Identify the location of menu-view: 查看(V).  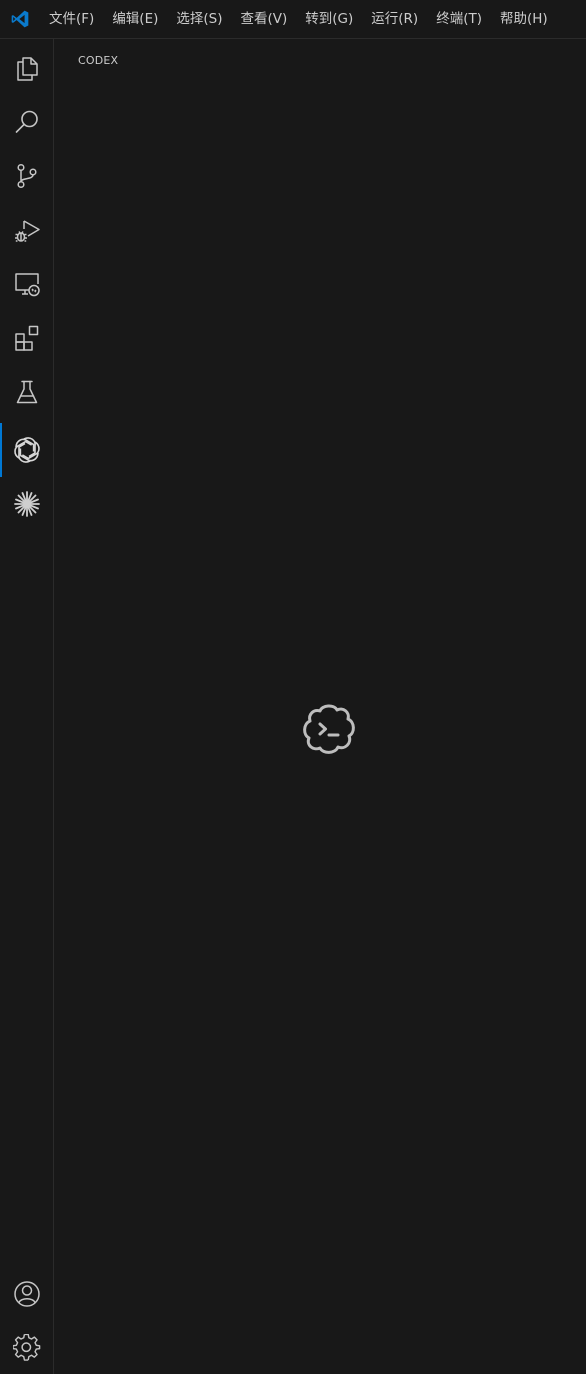
(264, 19).